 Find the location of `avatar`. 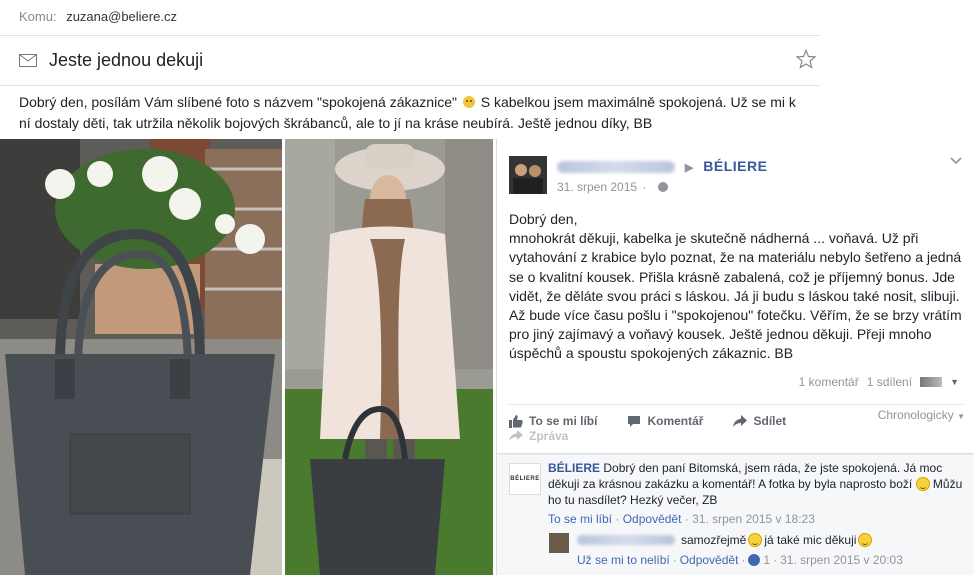

avatar is located at coordinates (528, 175).